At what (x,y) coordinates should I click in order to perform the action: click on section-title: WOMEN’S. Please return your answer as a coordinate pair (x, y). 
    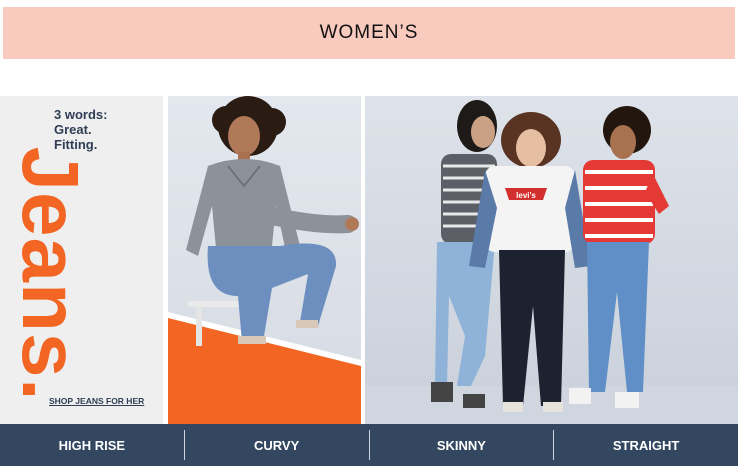
    Looking at the image, I should click on (369, 32).